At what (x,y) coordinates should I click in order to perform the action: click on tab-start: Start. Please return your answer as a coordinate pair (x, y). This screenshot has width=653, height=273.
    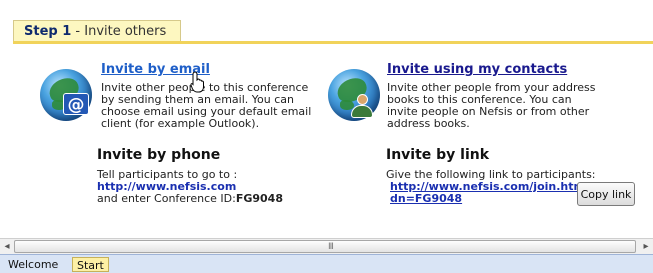
    Looking at the image, I should click on (90, 264).